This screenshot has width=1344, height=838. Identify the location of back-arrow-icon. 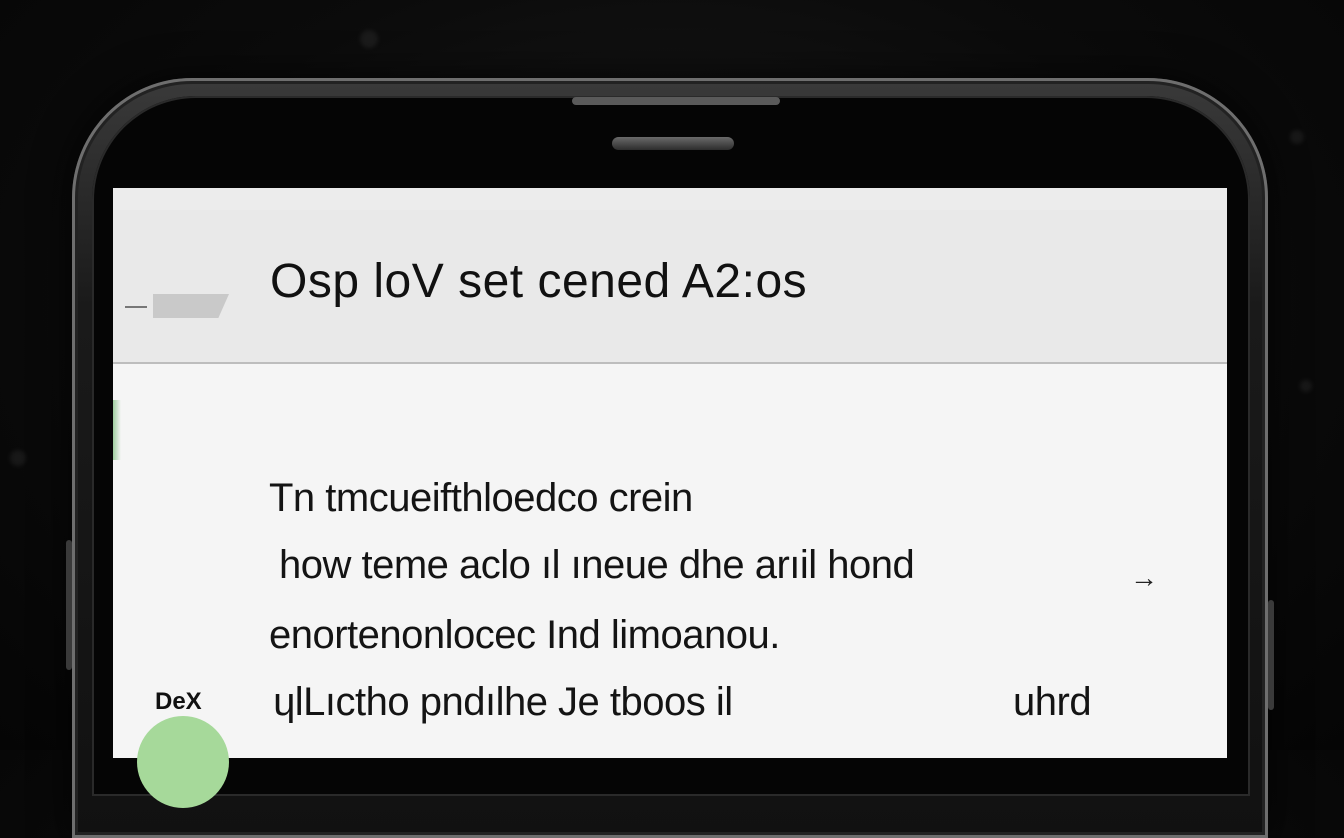
(136, 307).